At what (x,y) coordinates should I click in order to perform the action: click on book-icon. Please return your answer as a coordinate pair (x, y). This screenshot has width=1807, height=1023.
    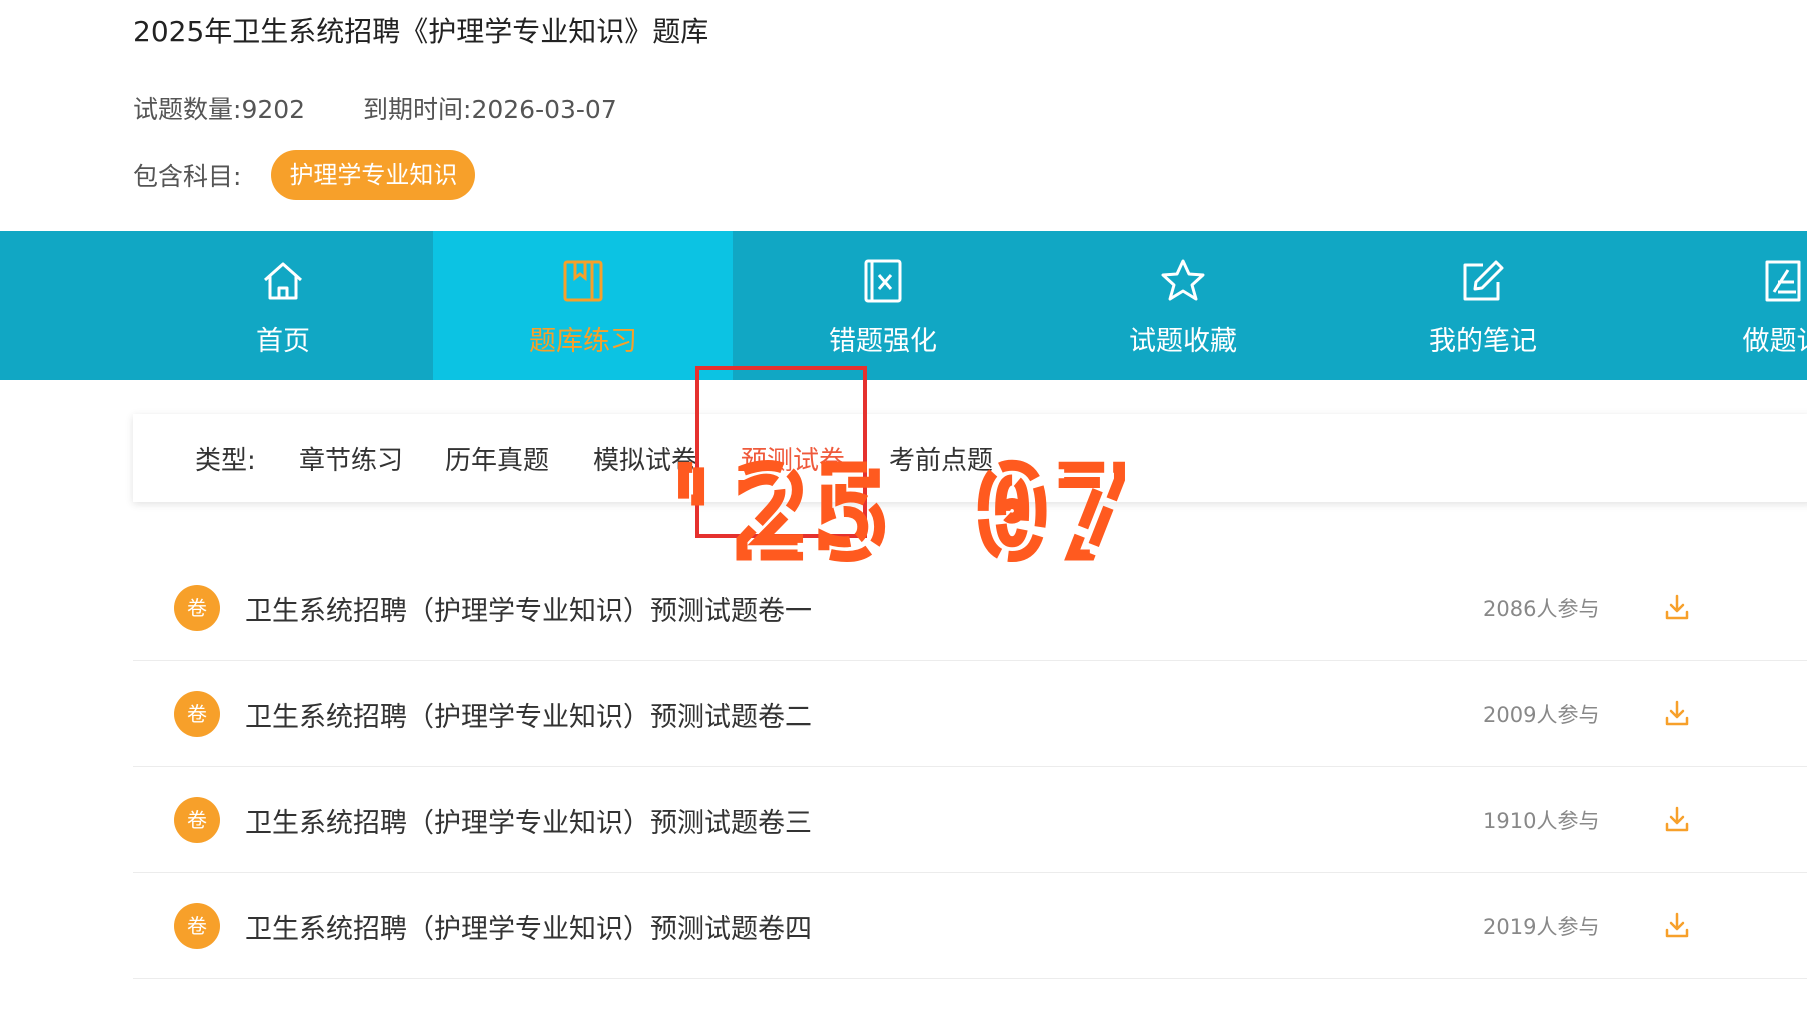
    Looking at the image, I should click on (583, 281).